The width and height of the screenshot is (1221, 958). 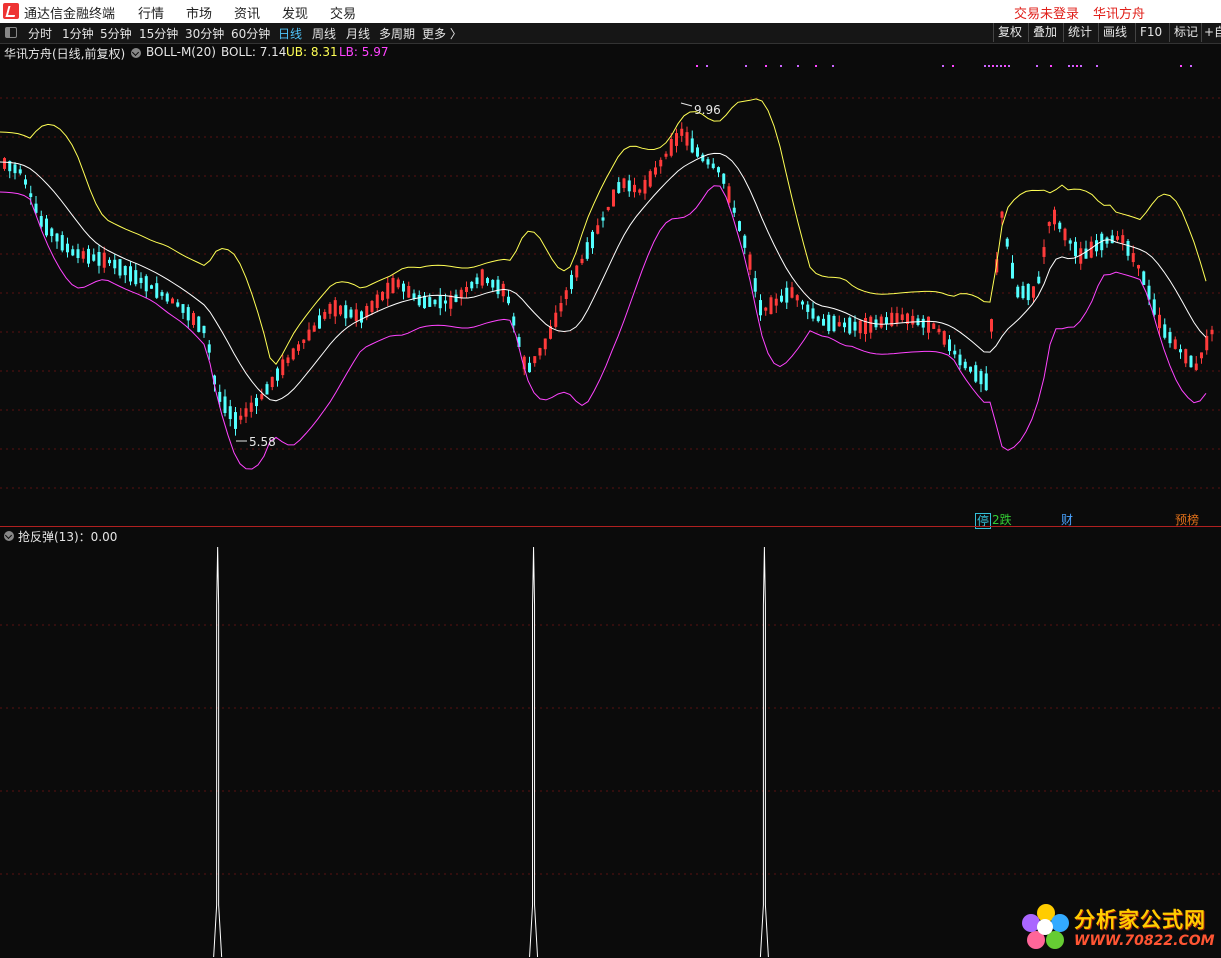 I want to click on f10-button: F10, so click(x=1150, y=32).